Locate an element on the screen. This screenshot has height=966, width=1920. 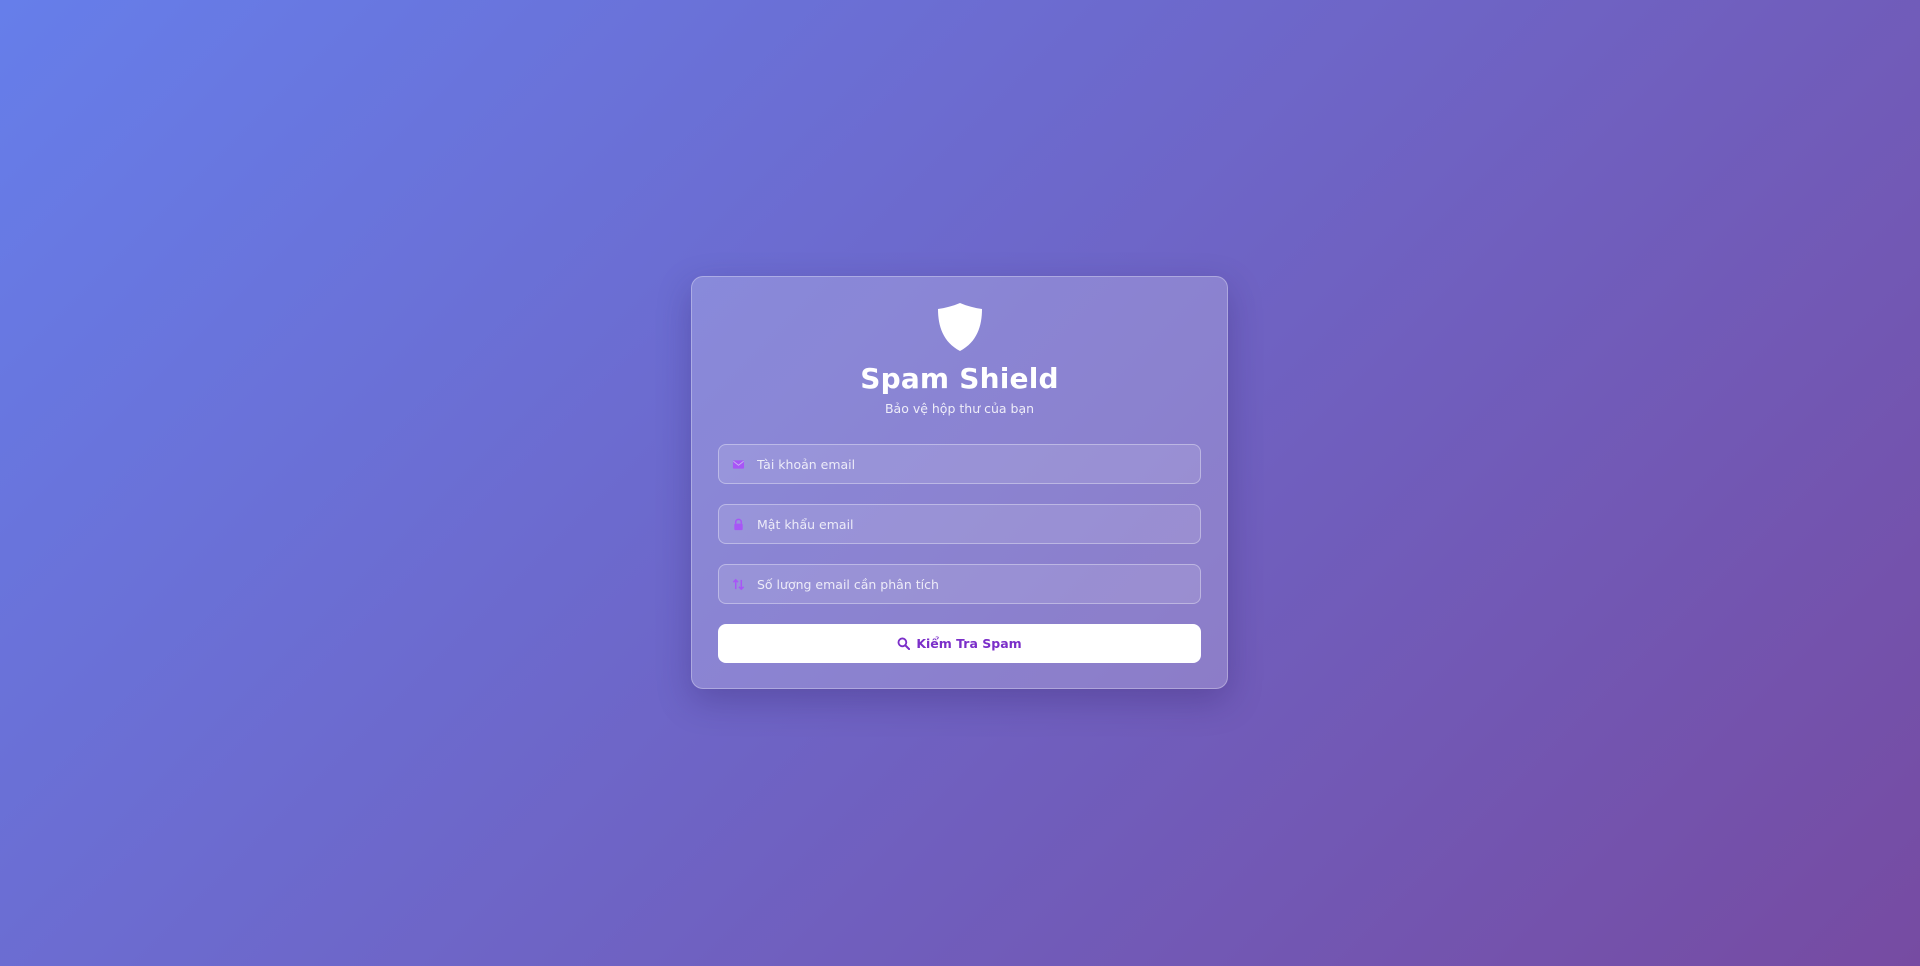
logo is located at coordinates (959, 327).